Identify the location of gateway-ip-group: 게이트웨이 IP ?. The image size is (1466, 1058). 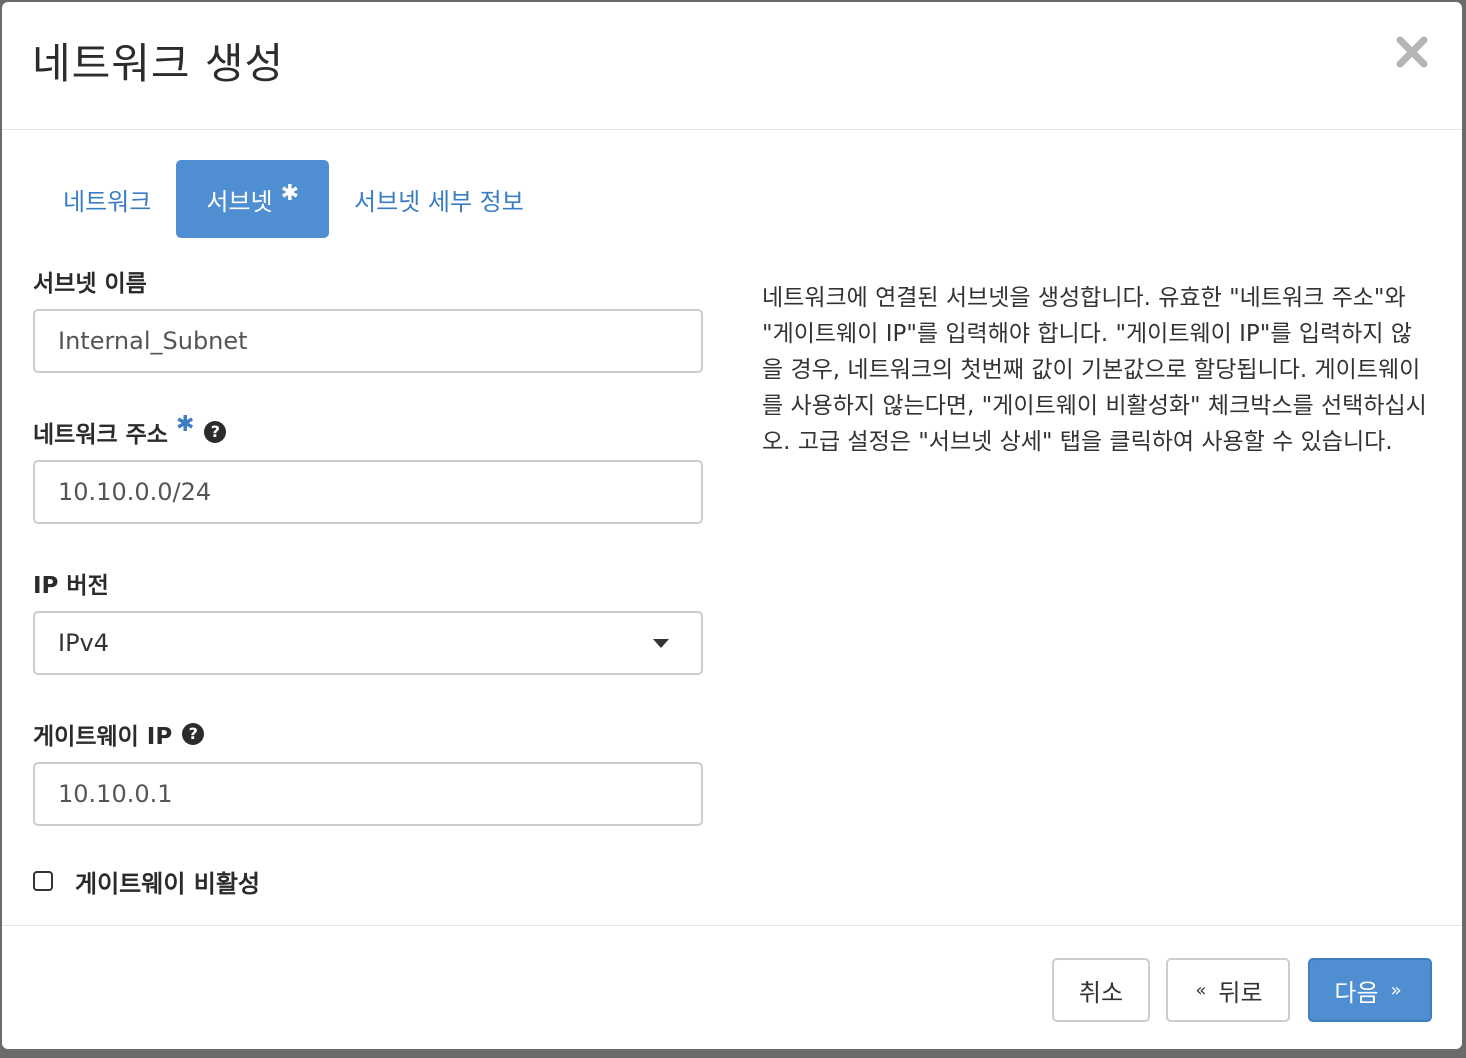
(368, 771).